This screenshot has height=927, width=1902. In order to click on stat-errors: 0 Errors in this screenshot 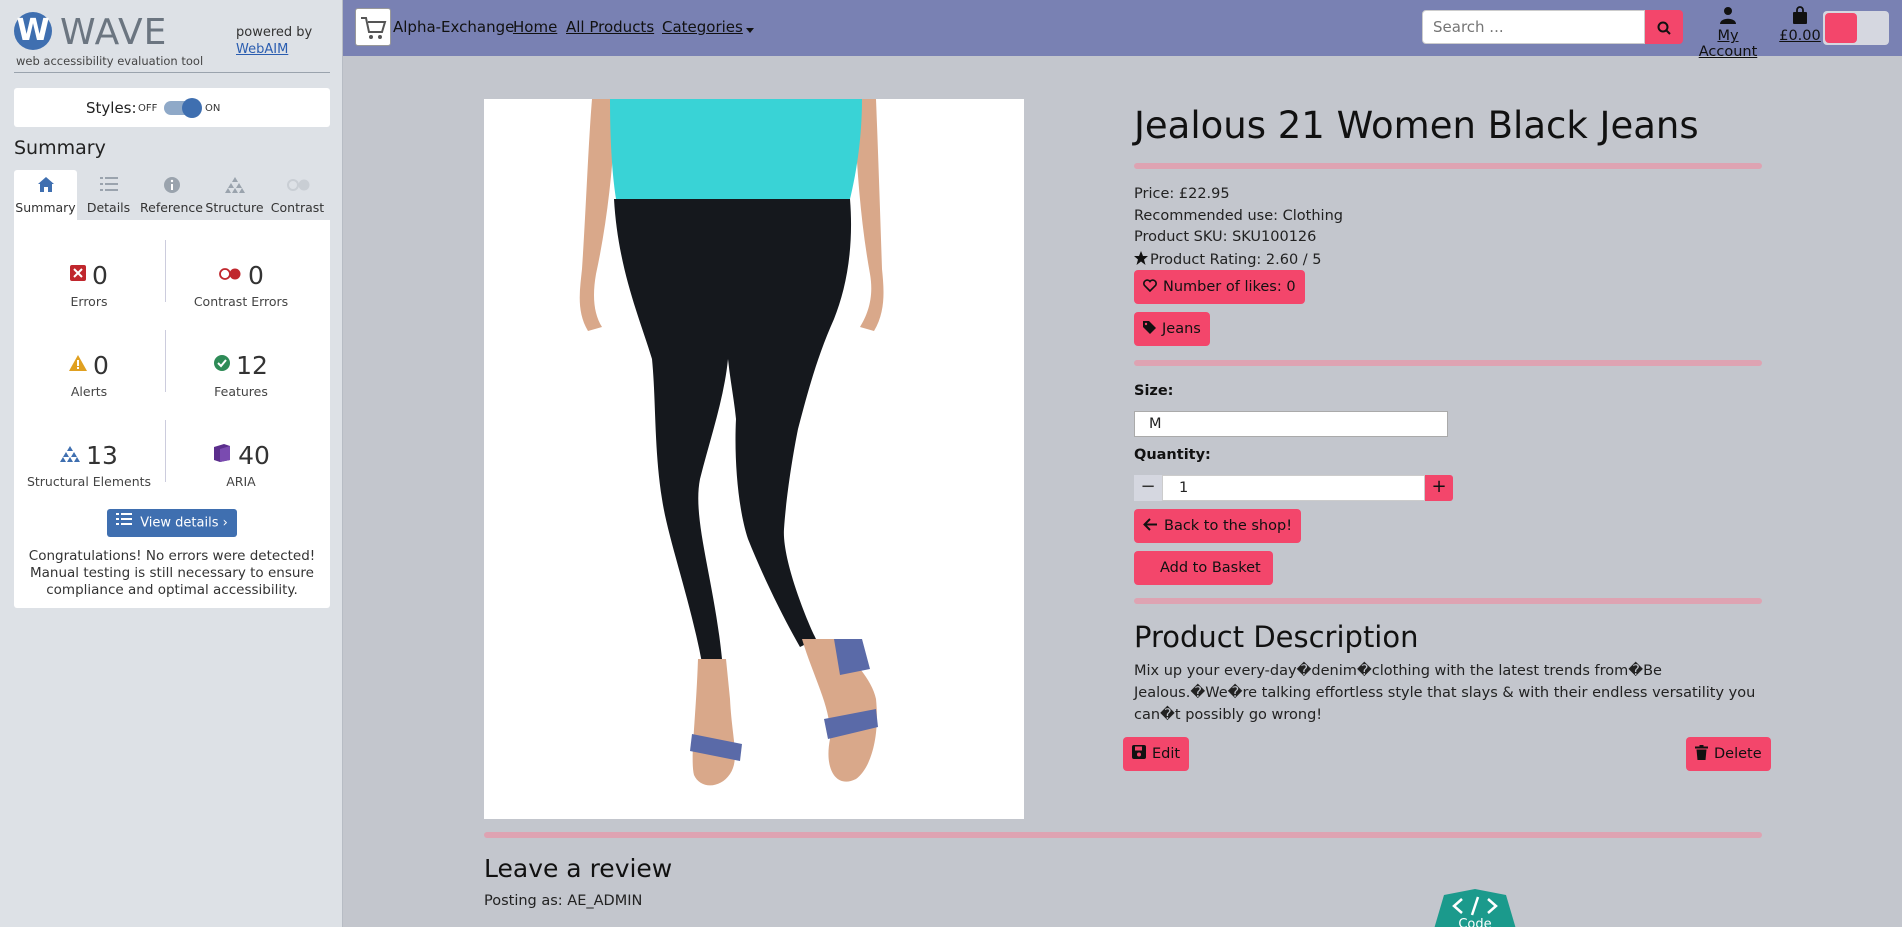, I will do `click(89, 283)`.